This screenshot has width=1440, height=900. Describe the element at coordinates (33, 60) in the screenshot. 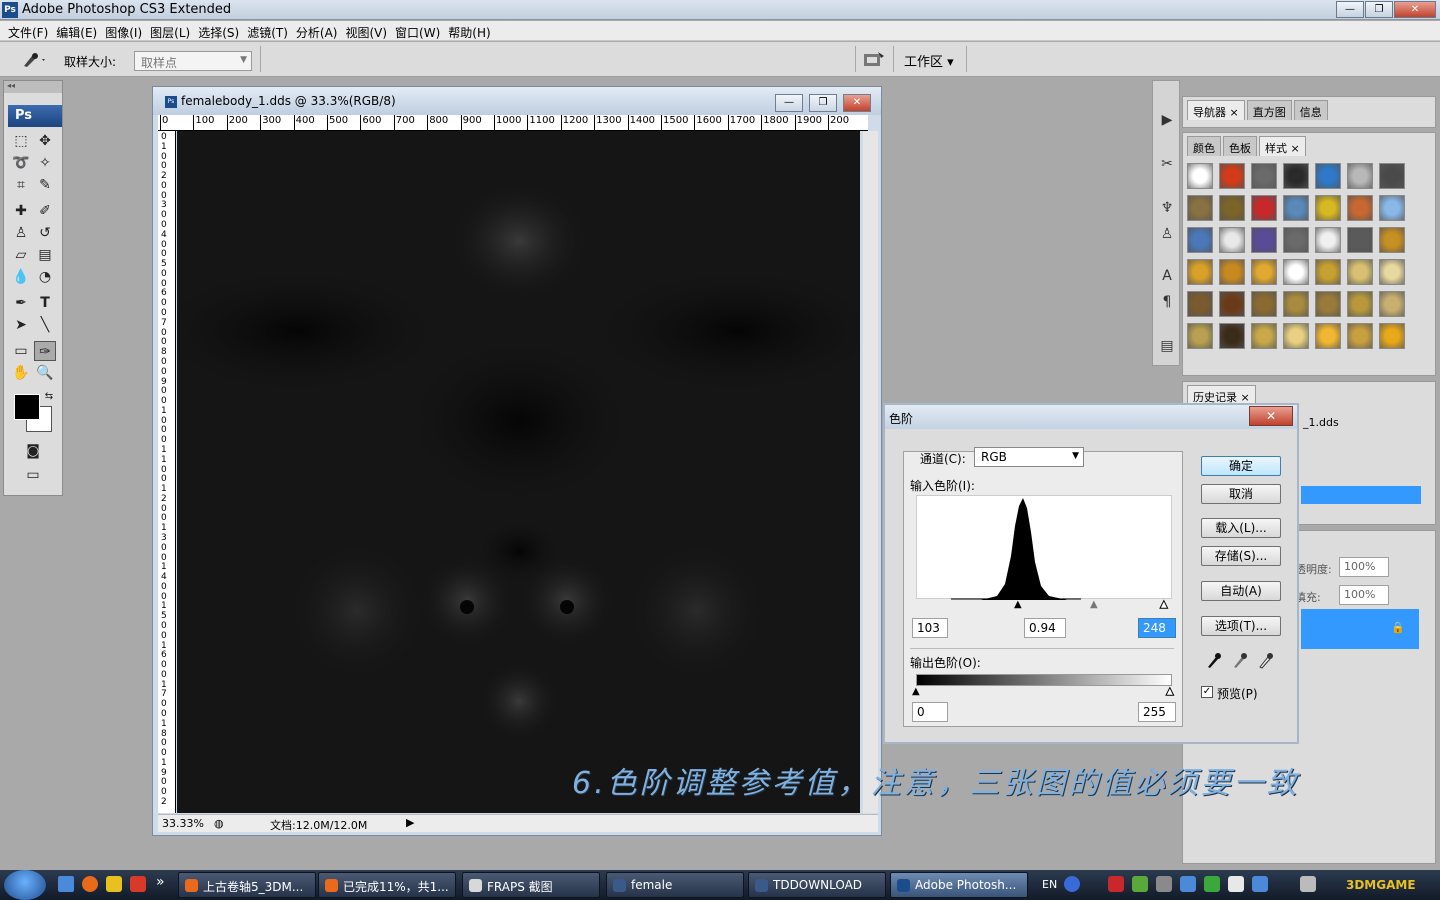

I see `eyedropper-tool-icon` at that location.